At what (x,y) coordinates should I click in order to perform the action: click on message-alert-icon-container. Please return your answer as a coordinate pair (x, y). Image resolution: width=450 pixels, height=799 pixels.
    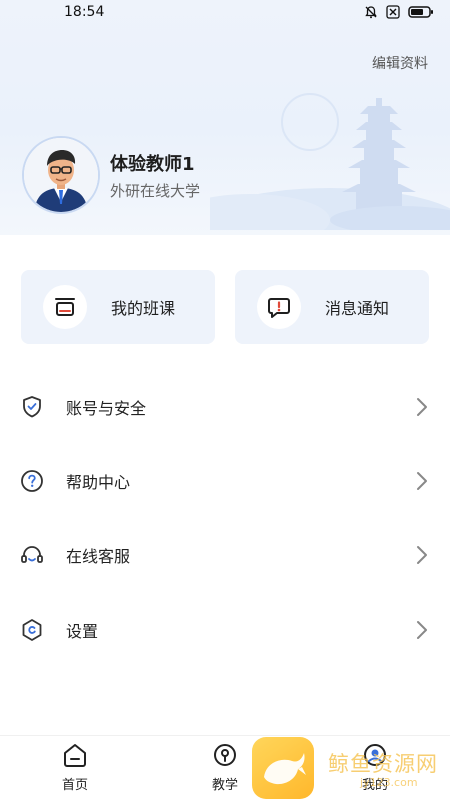
    Looking at the image, I should click on (279, 307).